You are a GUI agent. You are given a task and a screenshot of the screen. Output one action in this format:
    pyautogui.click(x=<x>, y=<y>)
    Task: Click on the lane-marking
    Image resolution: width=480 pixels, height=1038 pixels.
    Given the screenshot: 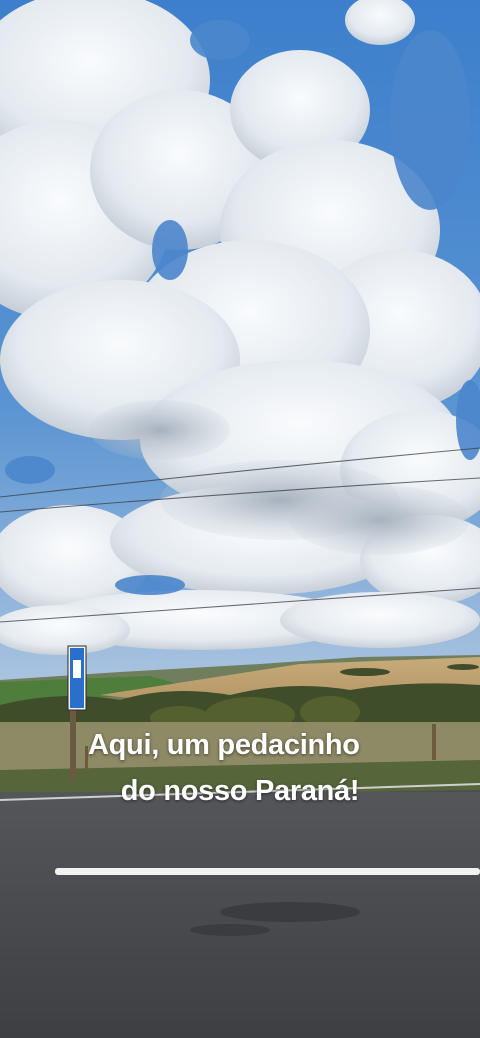 What is the action you would take?
    pyautogui.click(x=267, y=871)
    